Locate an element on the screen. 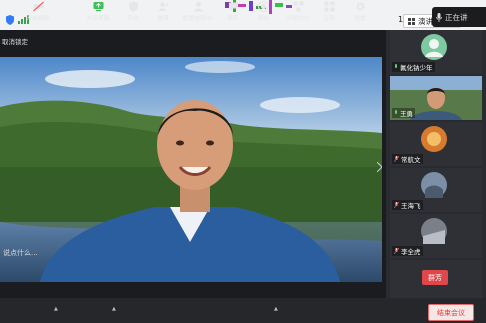 This screenshot has height=323, width=486. participant-name-tag: 王勇 is located at coordinates (403, 113).